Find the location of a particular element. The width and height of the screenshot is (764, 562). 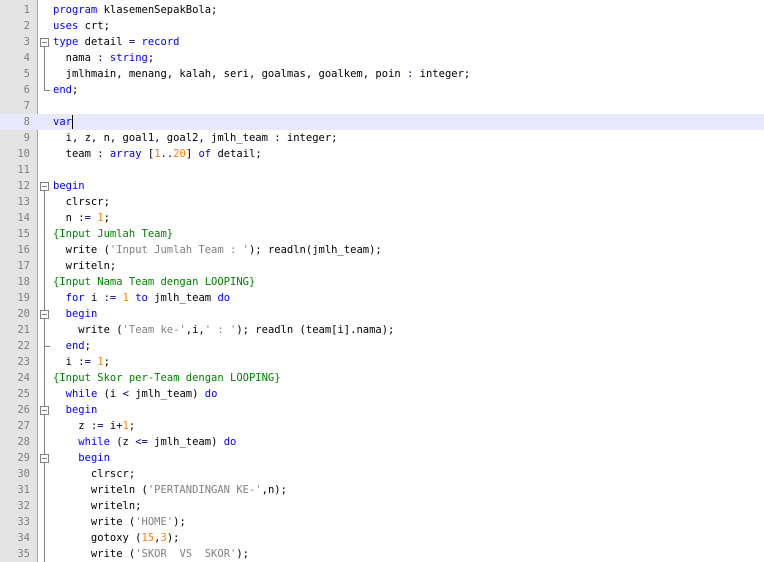

line-code: var is located at coordinates (62, 122).